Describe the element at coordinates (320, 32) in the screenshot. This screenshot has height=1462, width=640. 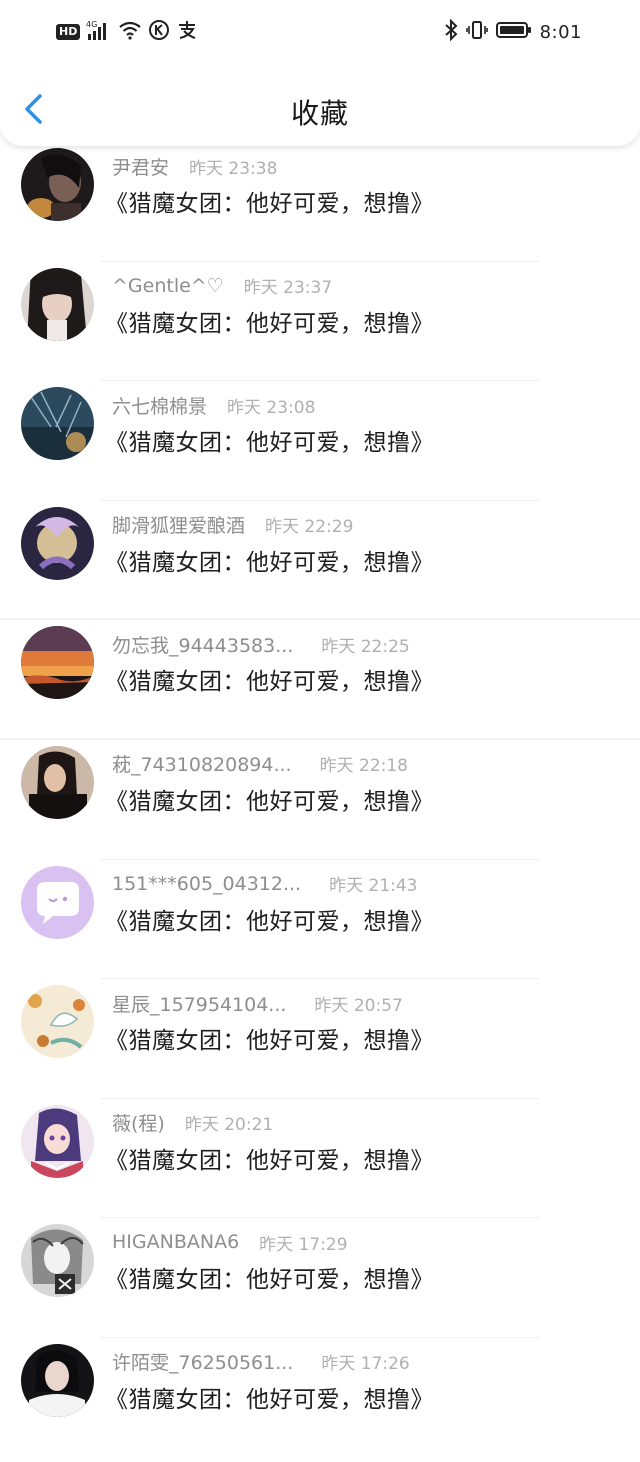
I see `status-bar: HD 4G 8:01` at that location.